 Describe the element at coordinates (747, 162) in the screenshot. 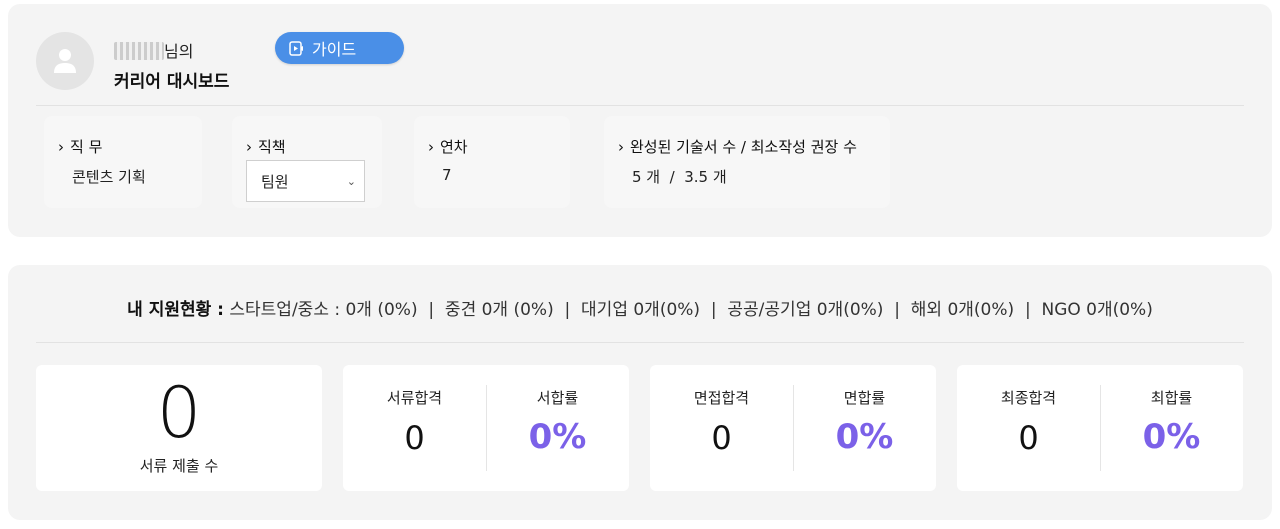

I see `docs-card: › 완성된 기술서 수 / 최소작성 권장 수 5 개 / 3.5 개` at that location.